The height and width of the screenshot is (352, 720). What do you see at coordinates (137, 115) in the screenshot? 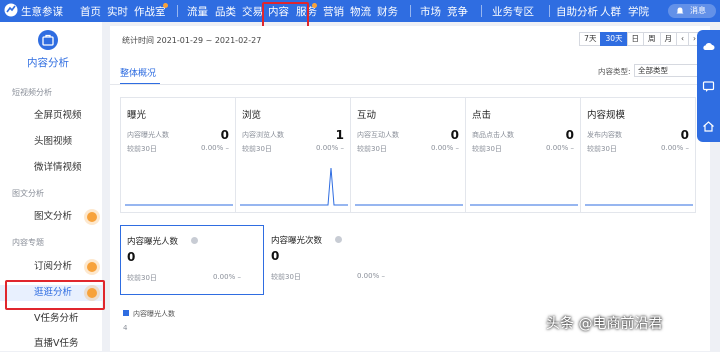
I see `card-title: 曝光` at bounding box center [137, 115].